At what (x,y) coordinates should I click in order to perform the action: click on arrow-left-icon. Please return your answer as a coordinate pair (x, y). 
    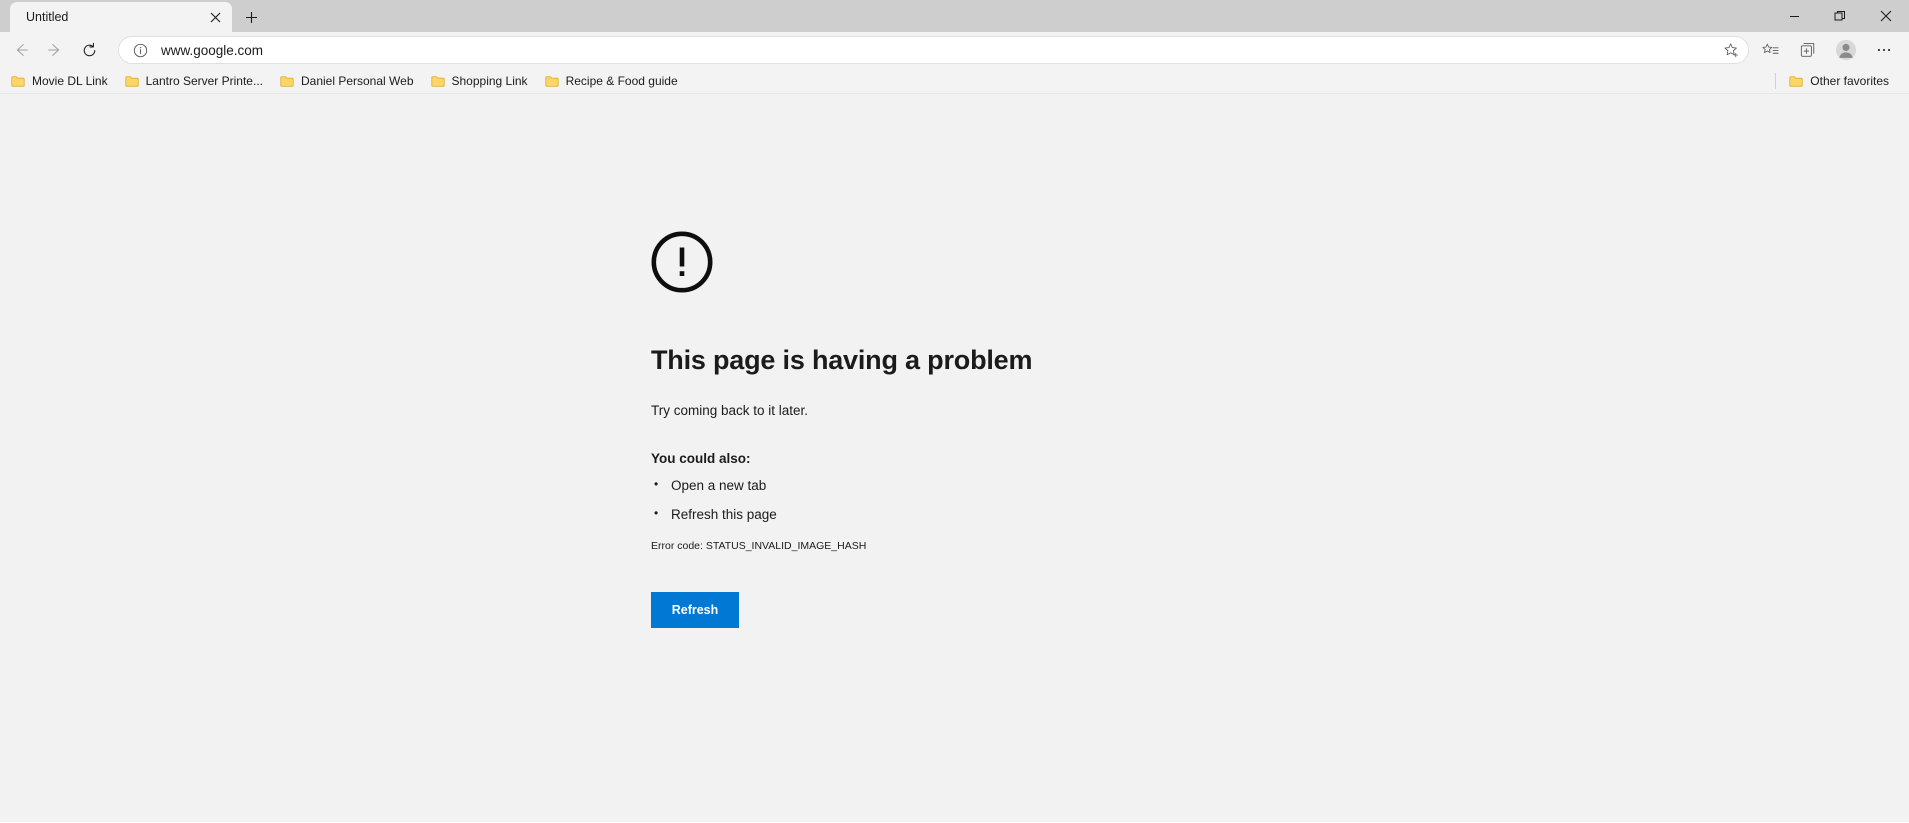
    Looking at the image, I should click on (22, 50).